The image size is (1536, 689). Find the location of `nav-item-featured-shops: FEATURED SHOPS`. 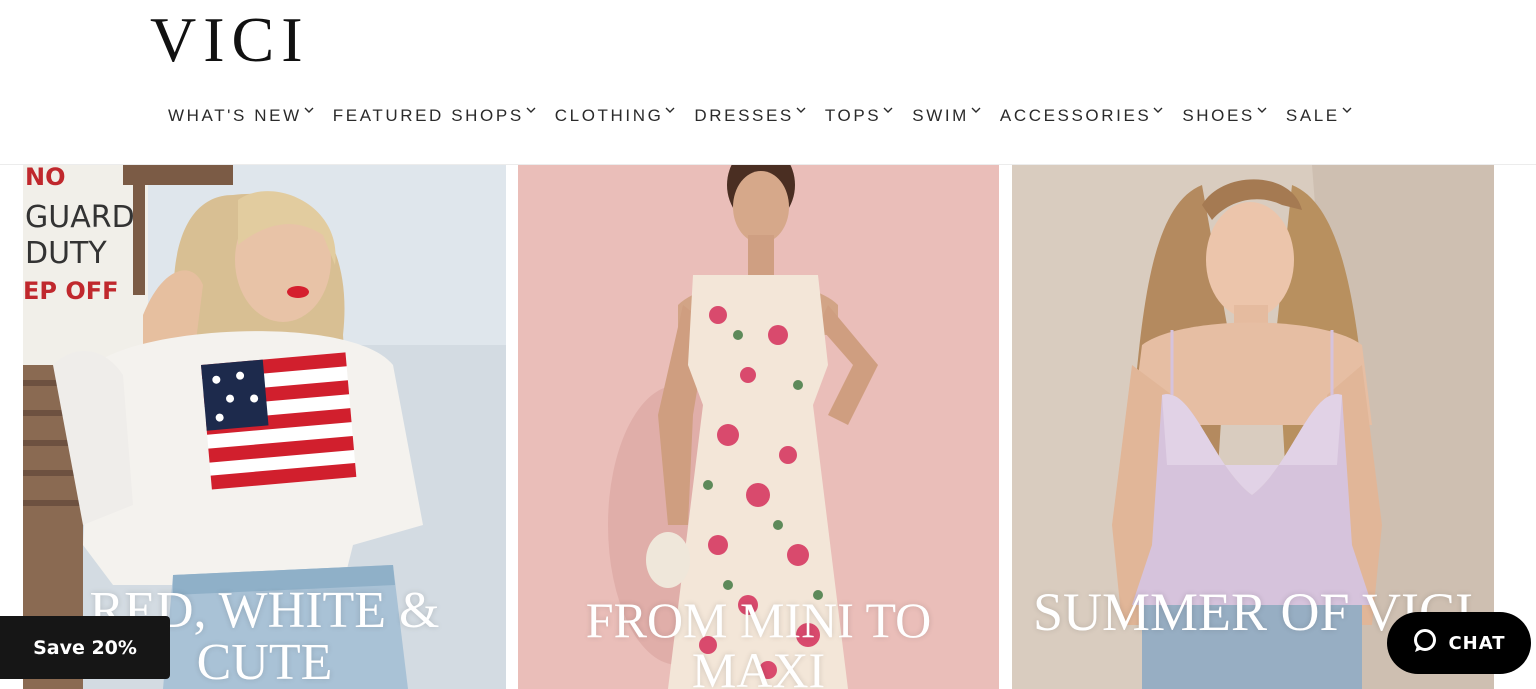

nav-item-featured-shops: FEATURED SHOPS is located at coordinates (444, 117).